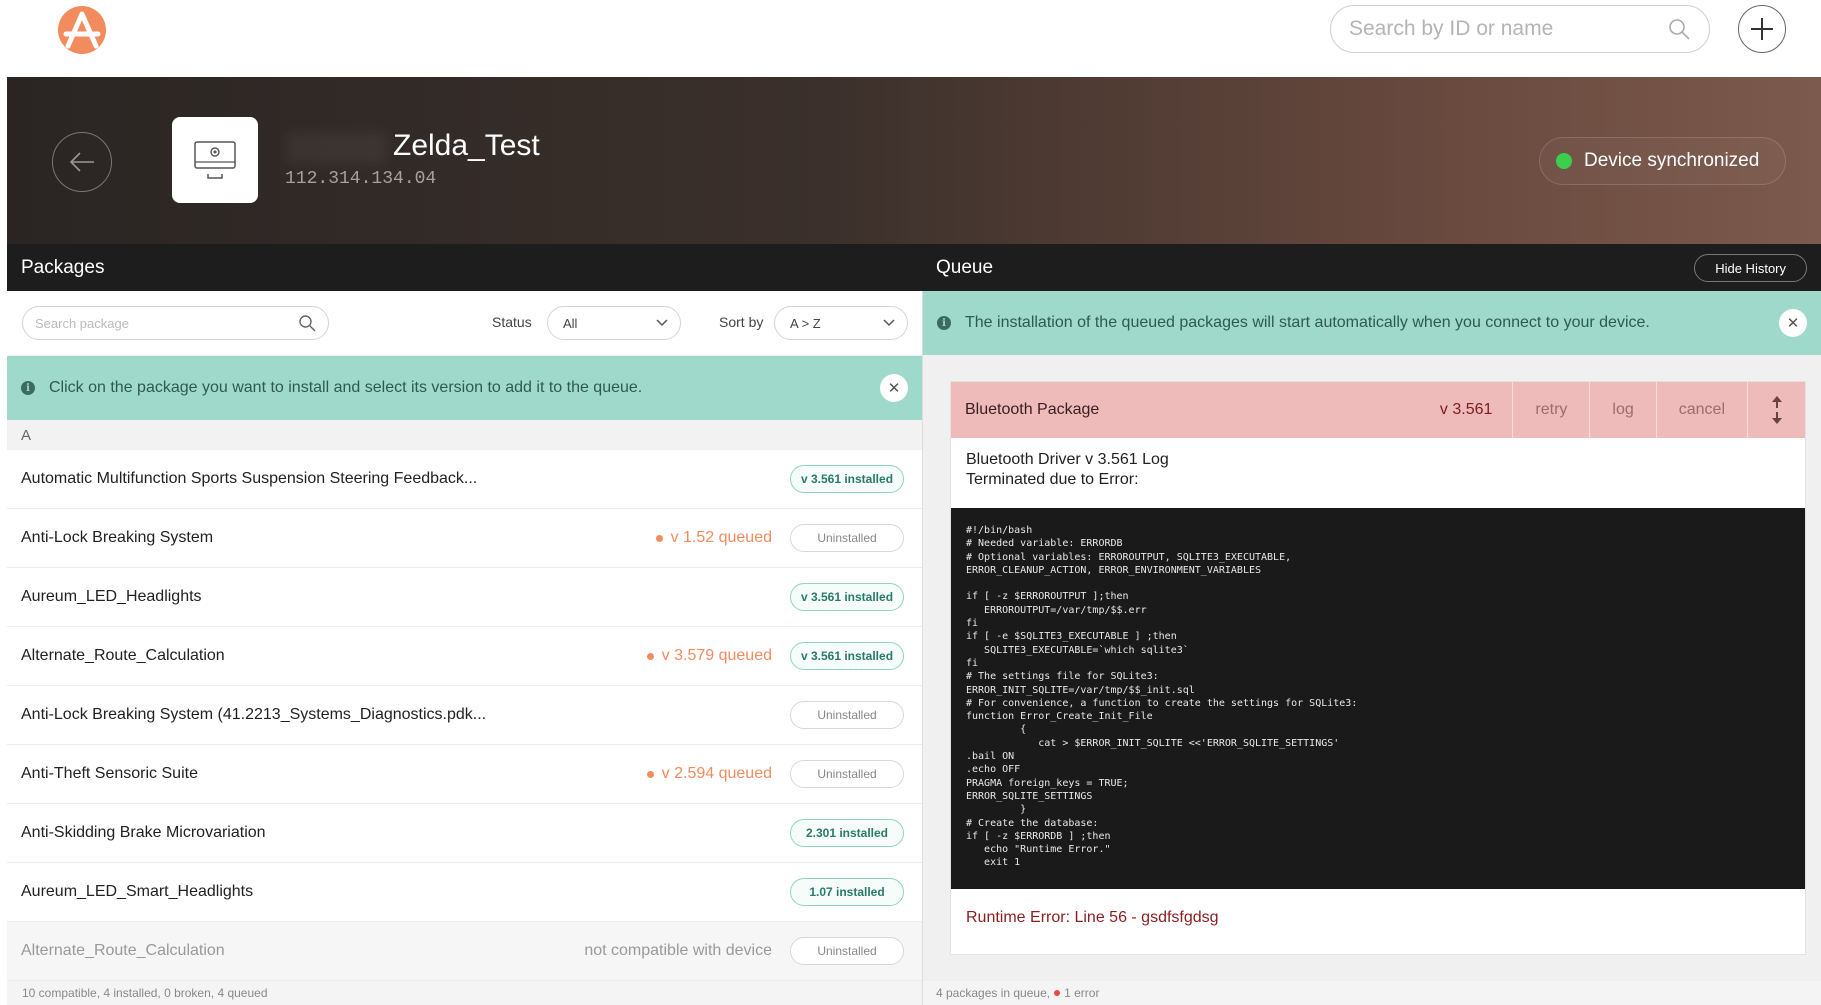  I want to click on install-status-badge: 2.301 installed, so click(847, 833).